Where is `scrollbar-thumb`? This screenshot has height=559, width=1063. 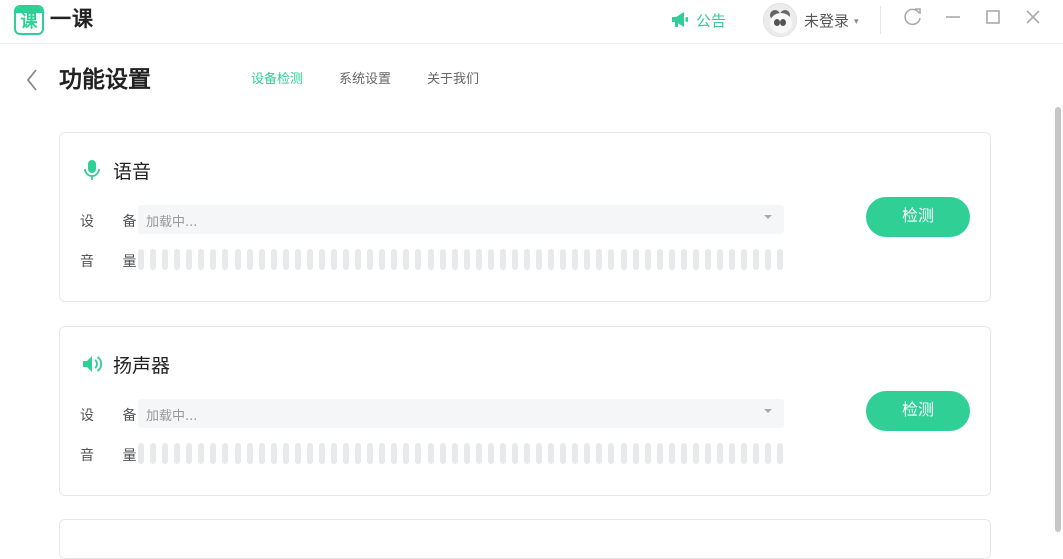
scrollbar-thumb is located at coordinates (1058, 319).